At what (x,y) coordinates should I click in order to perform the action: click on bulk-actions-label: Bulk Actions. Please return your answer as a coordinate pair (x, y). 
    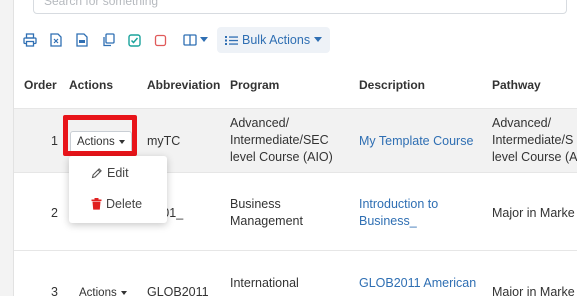
    Looking at the image, I should click on (276, 40).